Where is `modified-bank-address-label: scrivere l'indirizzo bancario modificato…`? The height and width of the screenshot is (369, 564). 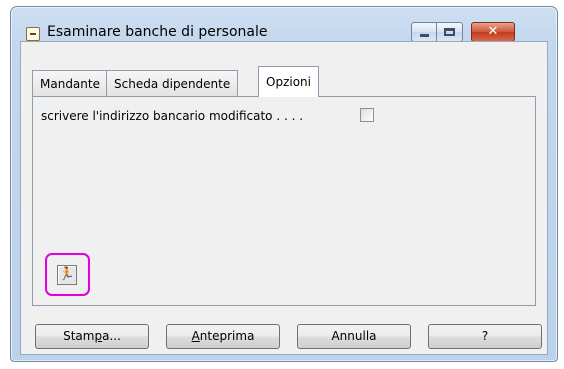
modified-bank-address-label: scrivere l'indirizzo bancario modificato… is located at coordinates (172, 116).